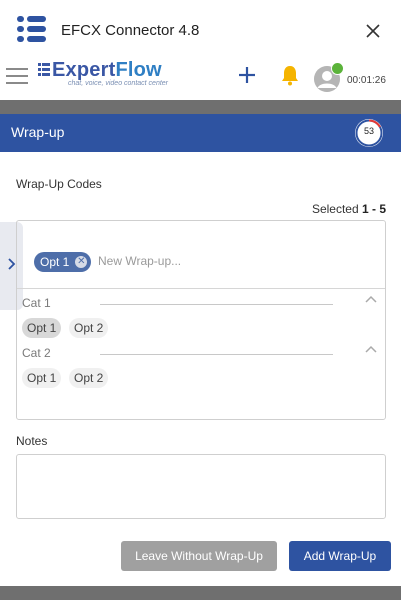  What do you see at coordinates (198, 261) in the screenshot?
I see `new-wrapup-input` at bounding box center [198, 261].